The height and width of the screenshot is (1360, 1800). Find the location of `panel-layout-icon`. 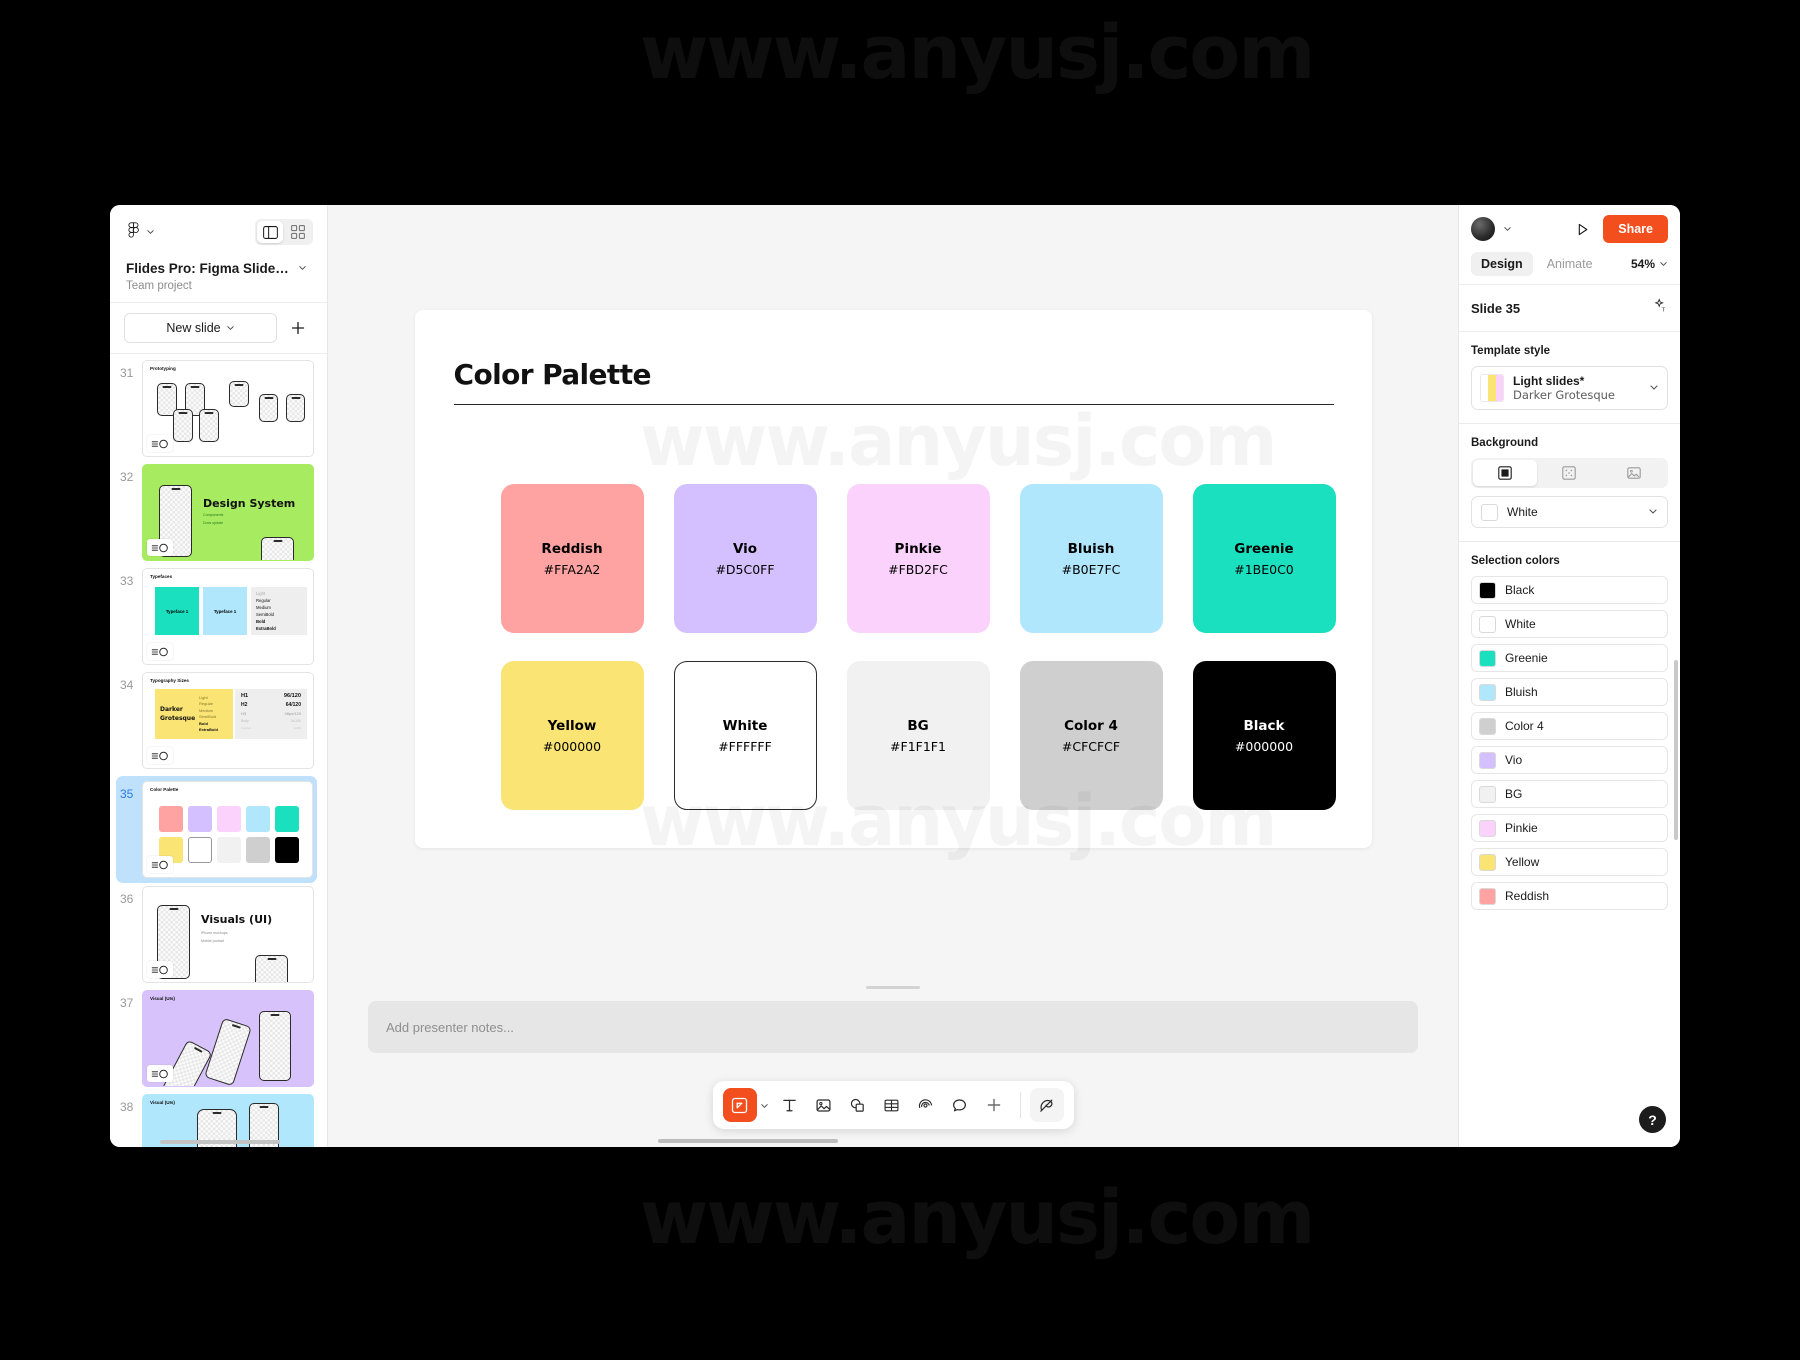

panel-layout-icon is located at coordinates (270, 232).